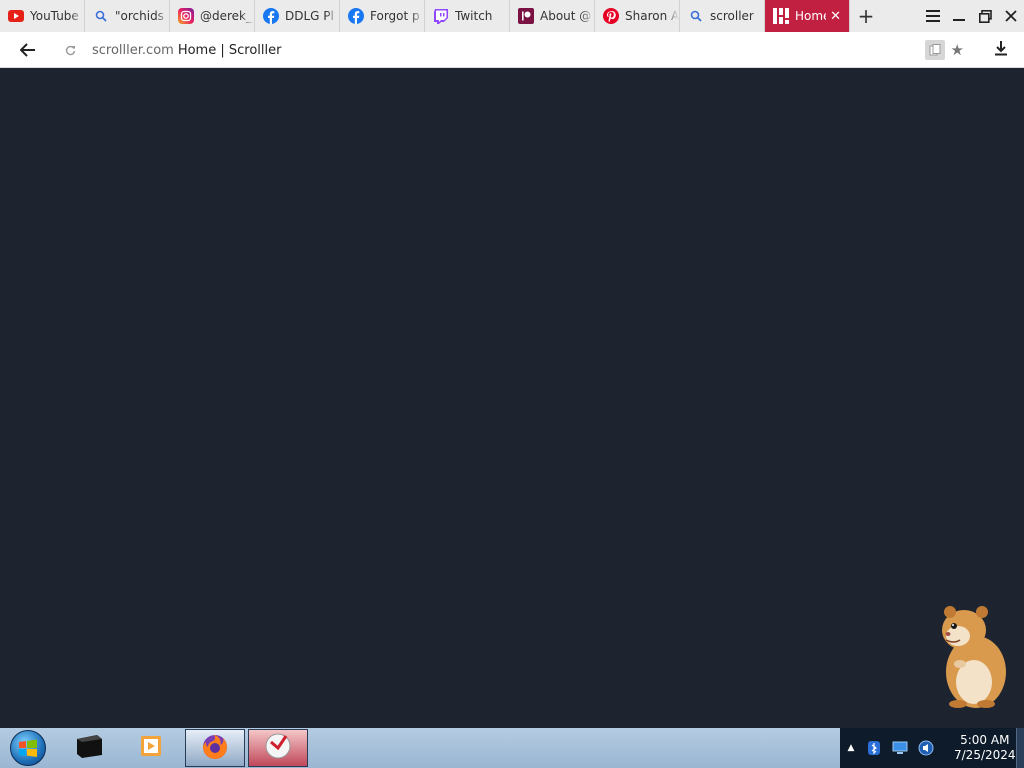 This screenshot has width=1024, height=768. I want to click on url-field: scrolller.com Home | Scrolller ★, so click(513, 50).